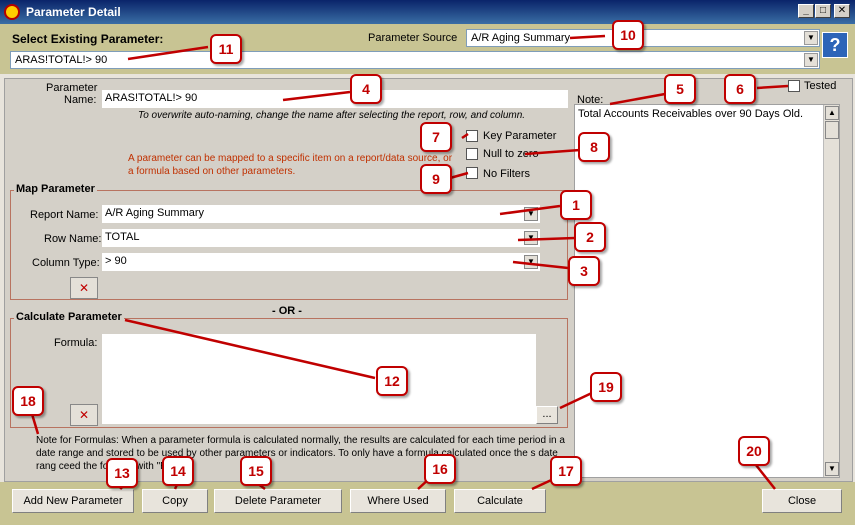  I want to click on maximize-button: □, so click(823, 11).